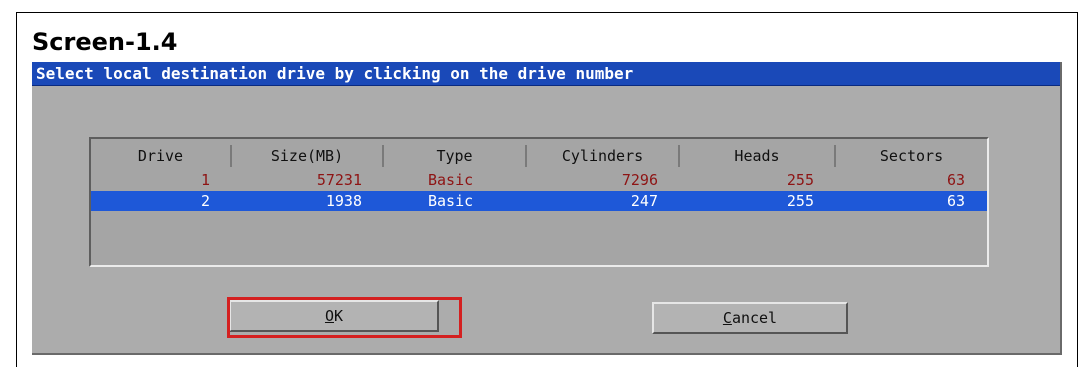  What do you see at coordinates (161, 180) in the screenshot?
I see `drive-number-cell: 1` at bounding box center [161, 180].